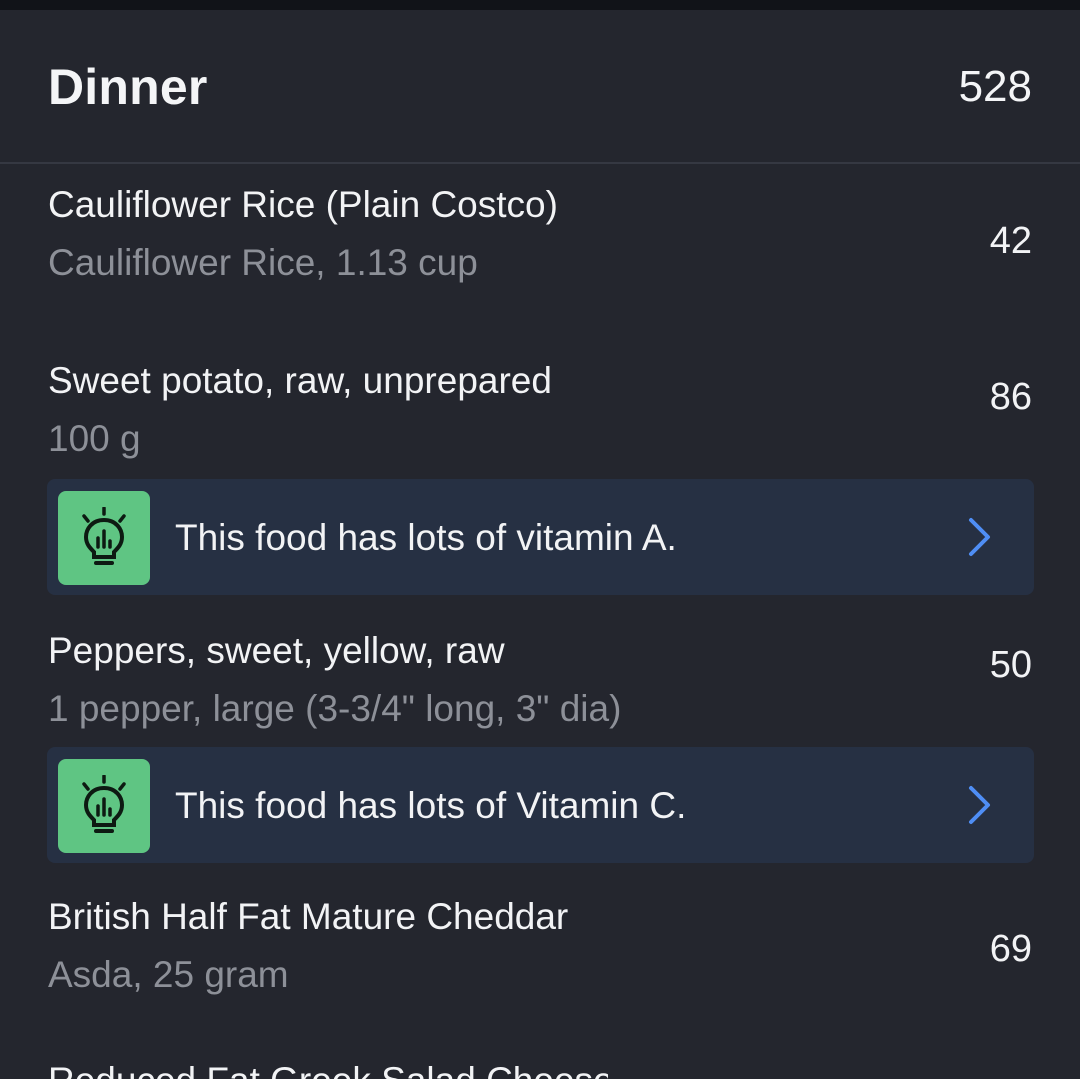 The image size is (1080, 1079). Describe the element at coordinates (1010, 241) in the screenshot. I see `food-calories: 42` at that location.